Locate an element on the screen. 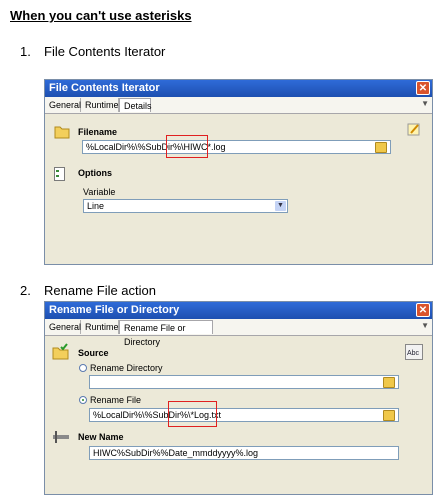 The height and width of the screenshot is (500, 436). svg-text: Abc is located at coordinates (413, 353).